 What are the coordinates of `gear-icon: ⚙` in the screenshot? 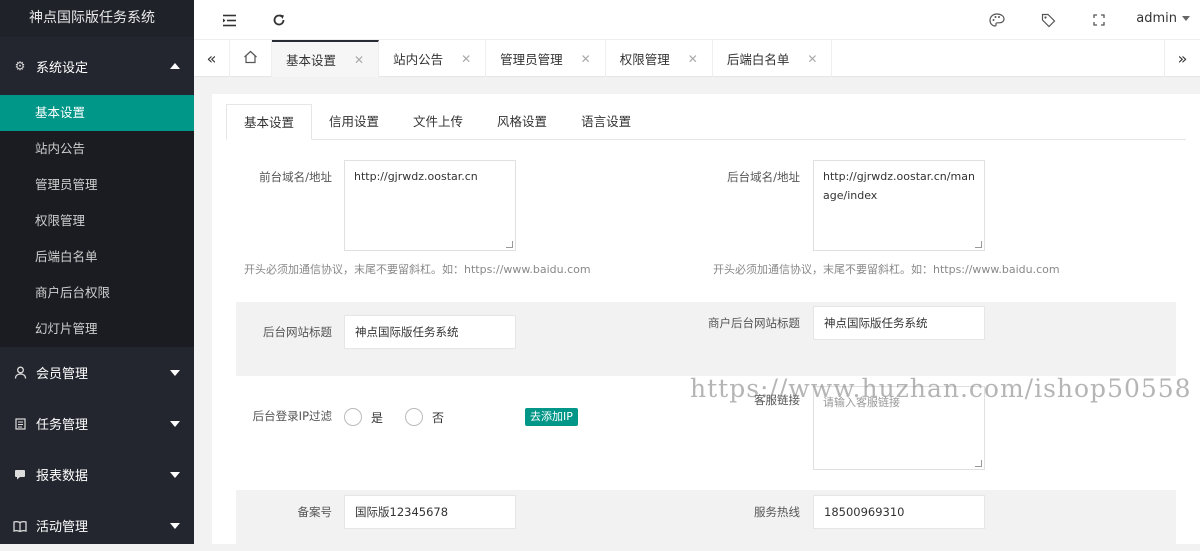 It's located at (20, 66).